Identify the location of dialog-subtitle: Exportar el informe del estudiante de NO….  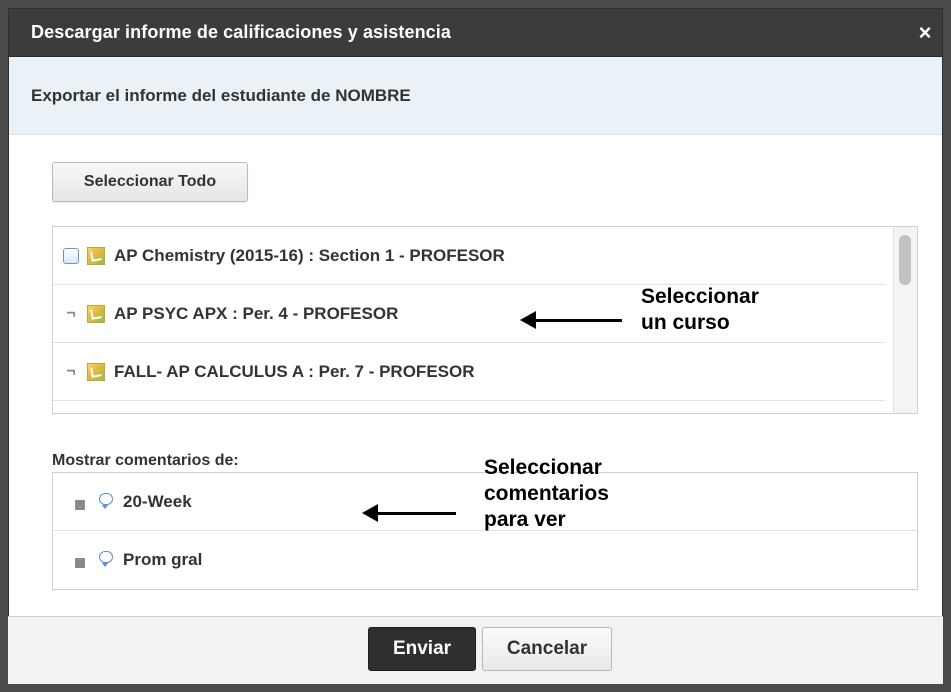
(475, 96).